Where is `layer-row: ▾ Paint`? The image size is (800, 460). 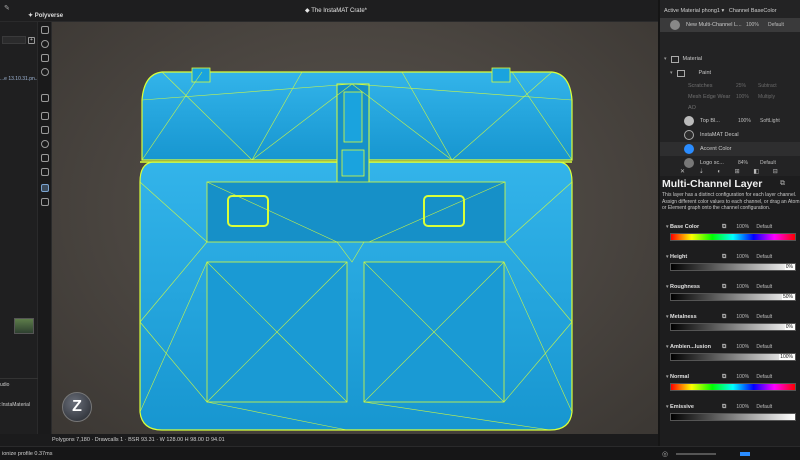 layer-row: ▾ Paint is located at coordinates (730, 73).